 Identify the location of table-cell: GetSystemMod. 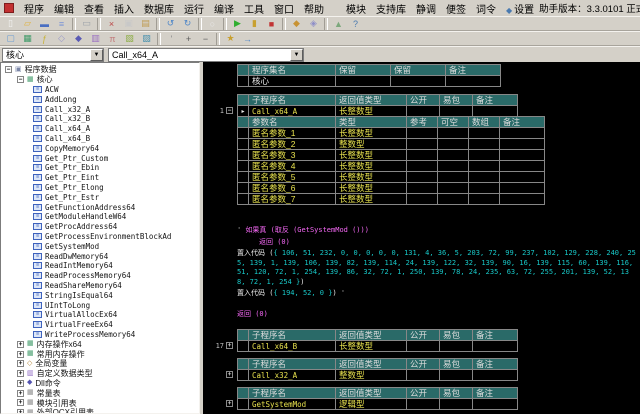
(292, 404).